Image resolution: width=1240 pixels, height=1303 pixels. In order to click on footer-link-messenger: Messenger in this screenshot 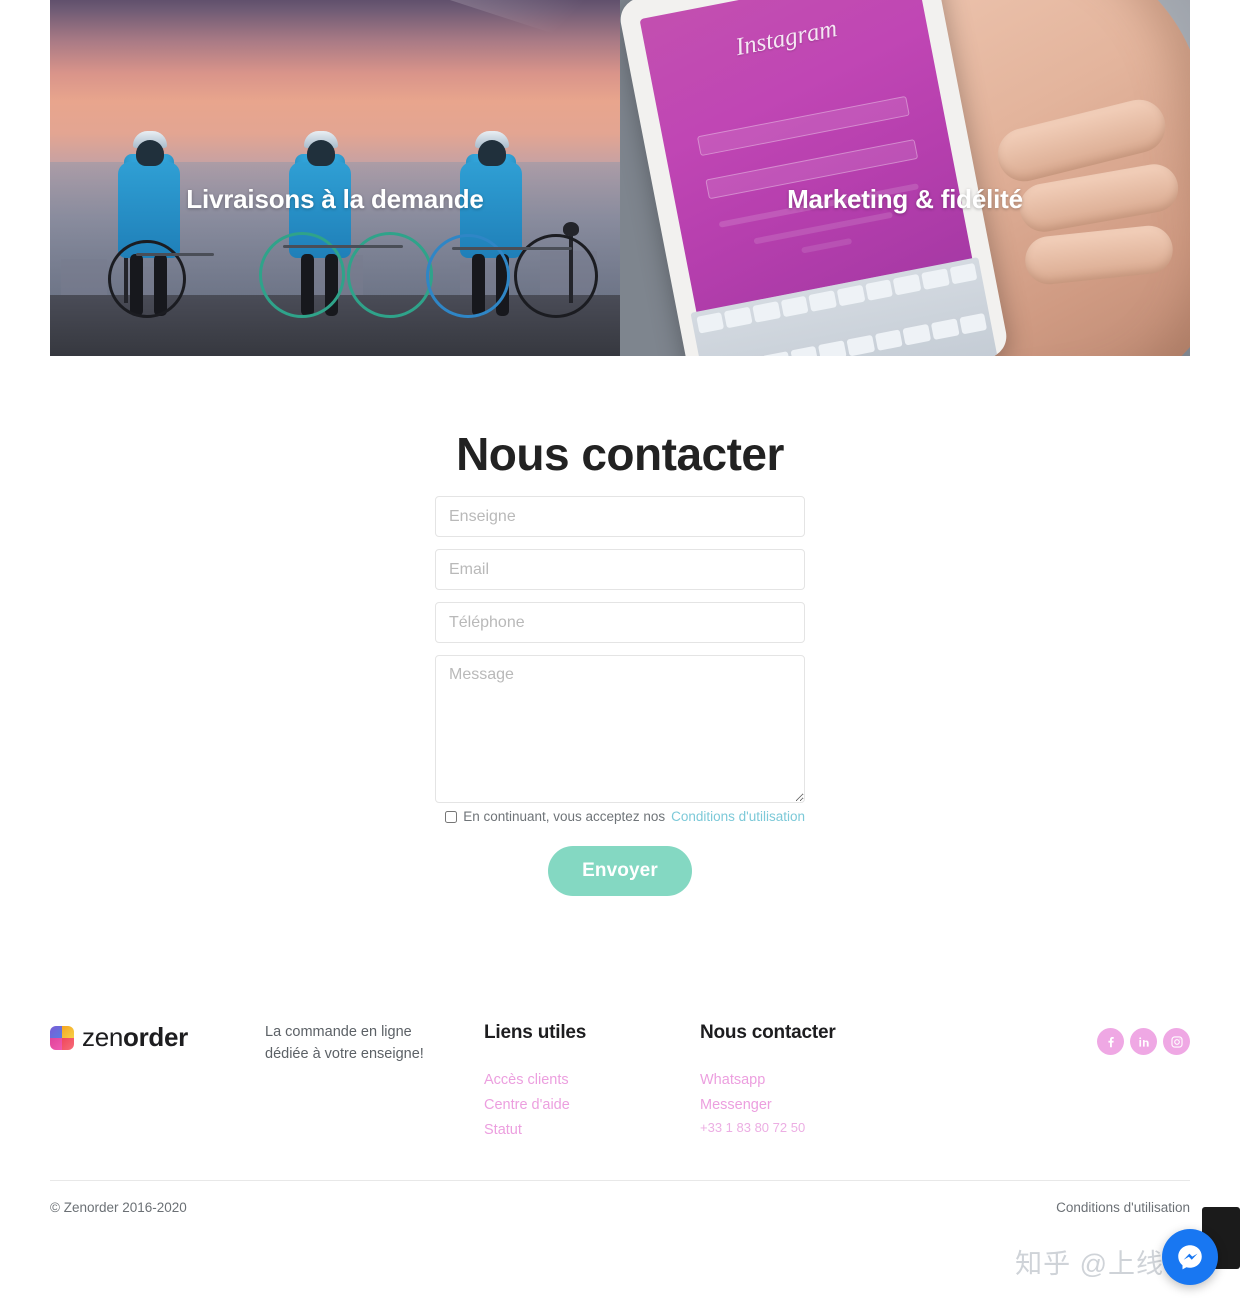, I will do `click(768, 1105)`.